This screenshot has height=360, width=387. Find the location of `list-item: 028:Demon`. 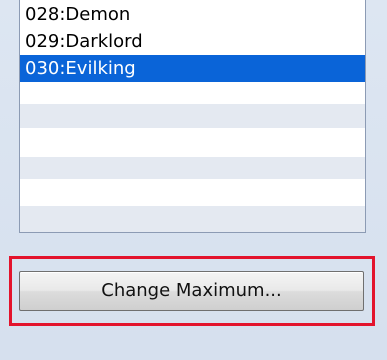

list-item: 028:Demon is located at coordinates (192, 14).